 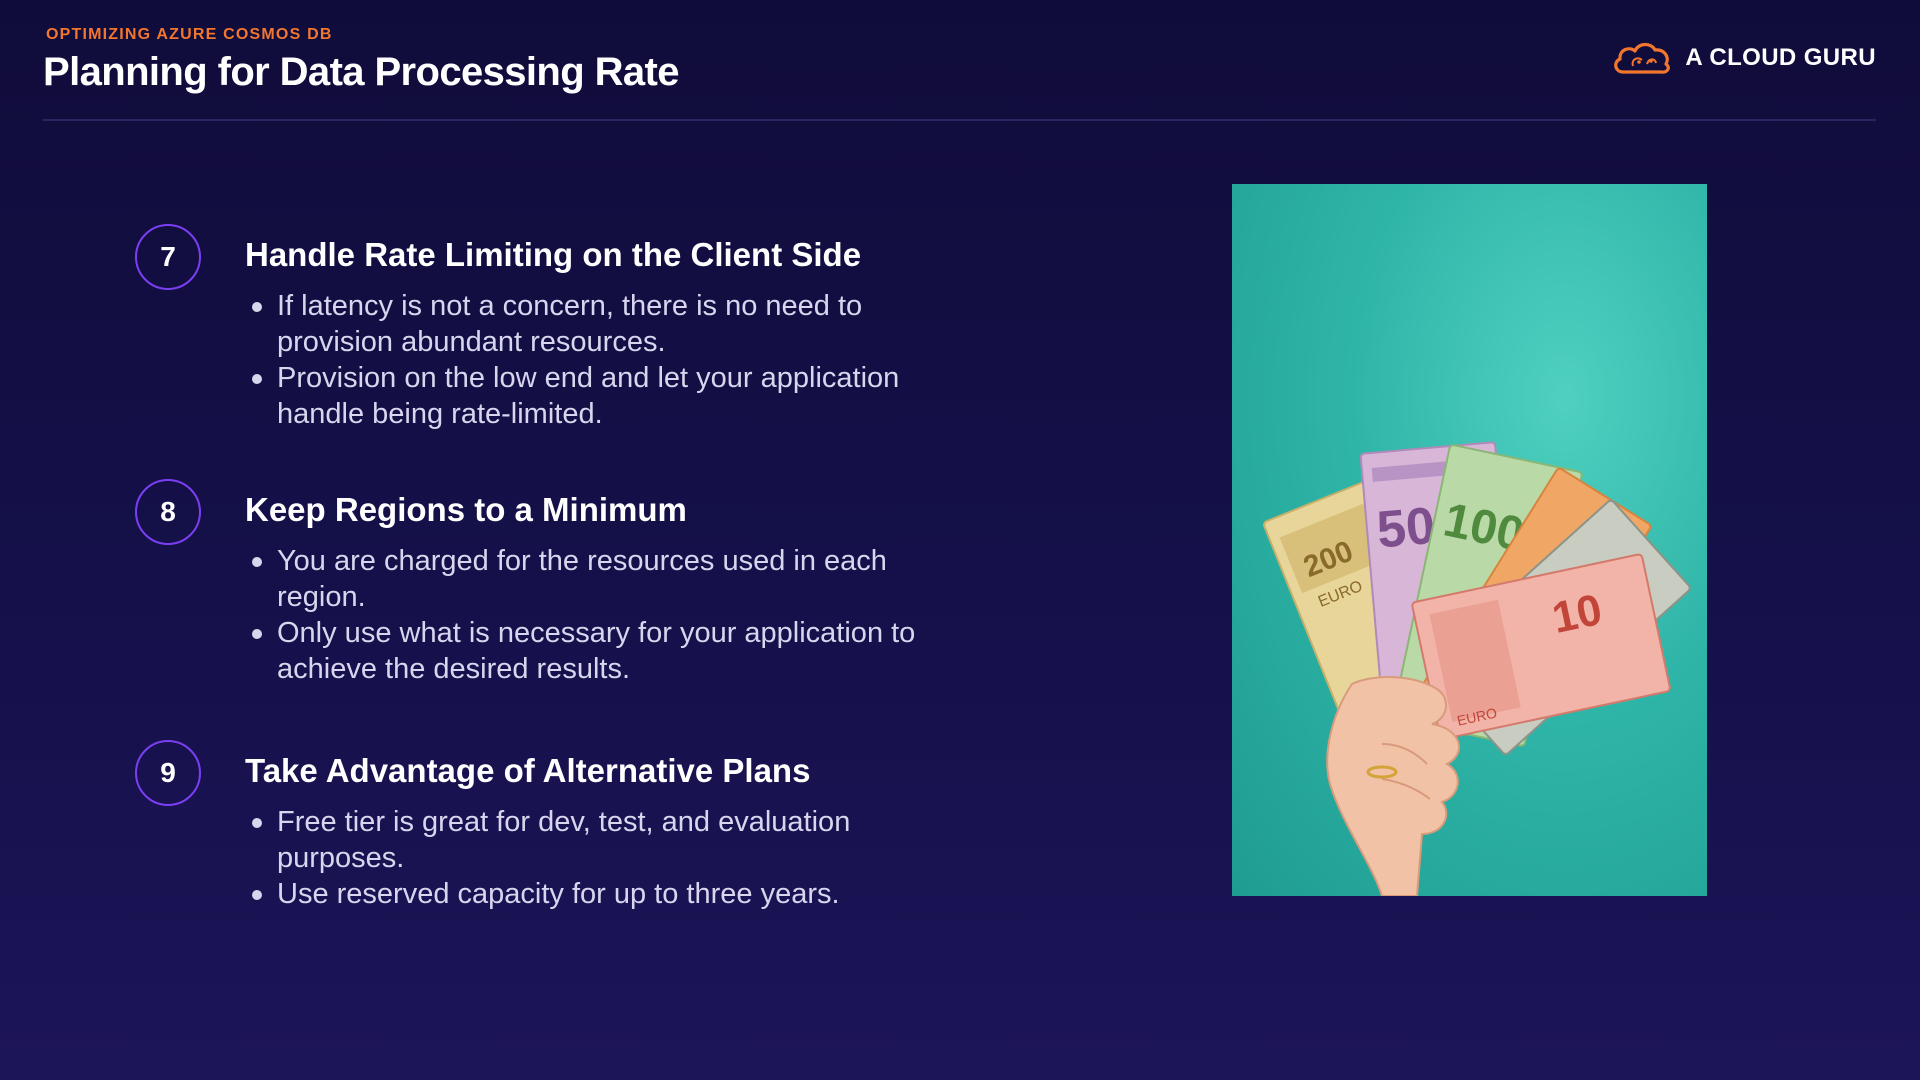 What do you see at coordinates (528, 770) in the screenshot?
I see `section-title: Take Advantage of Alternative Plans` at bounding box center [528, 770].